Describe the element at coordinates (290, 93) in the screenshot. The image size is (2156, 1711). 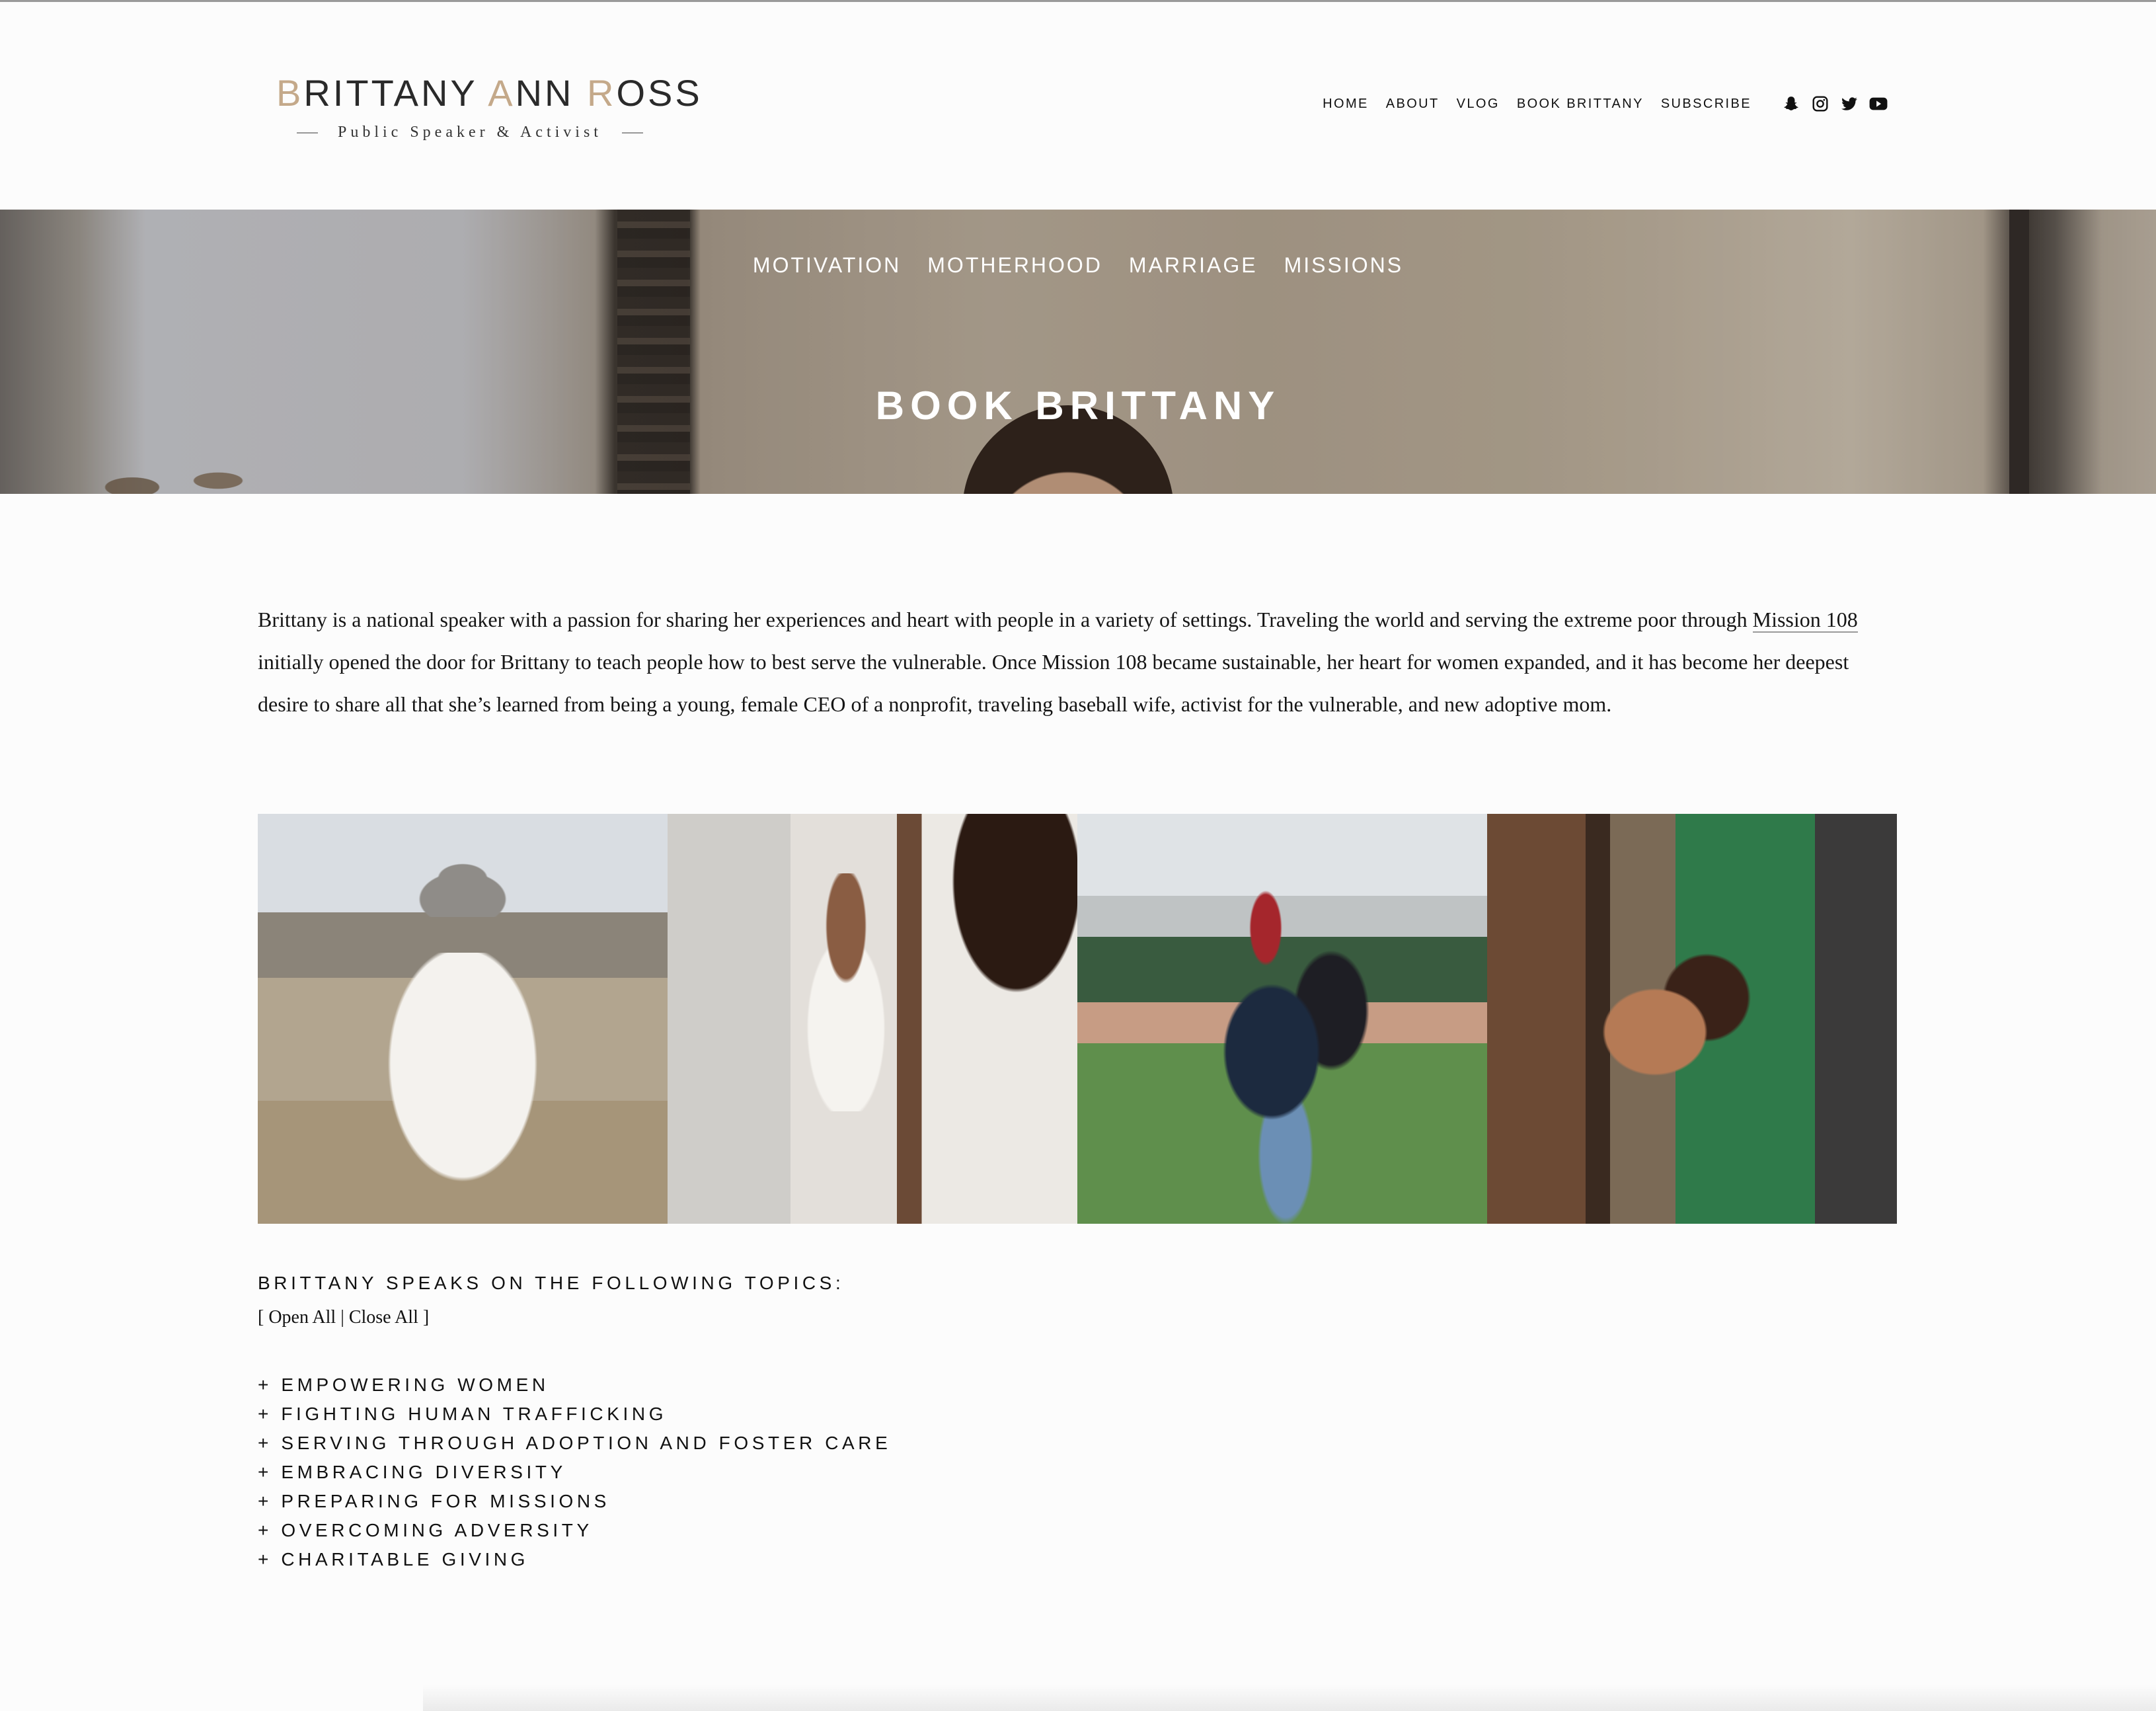
I see `logo-letter-b: B` at that location.